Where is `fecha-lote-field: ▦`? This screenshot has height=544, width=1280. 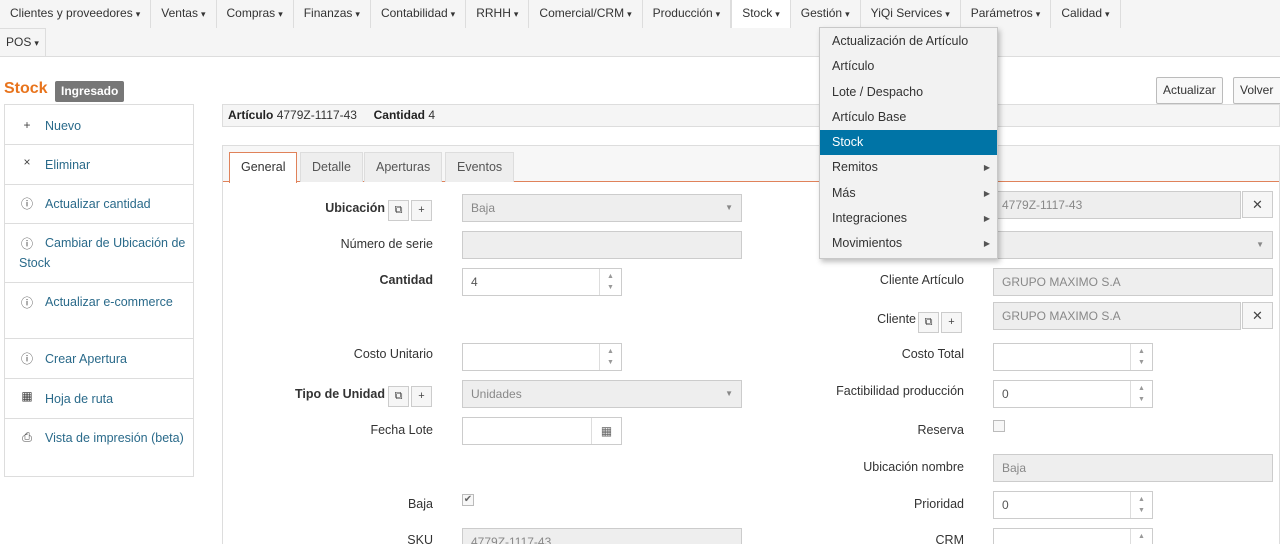 fecha-lote-field: ▦ is located at coordinates (542, 431).